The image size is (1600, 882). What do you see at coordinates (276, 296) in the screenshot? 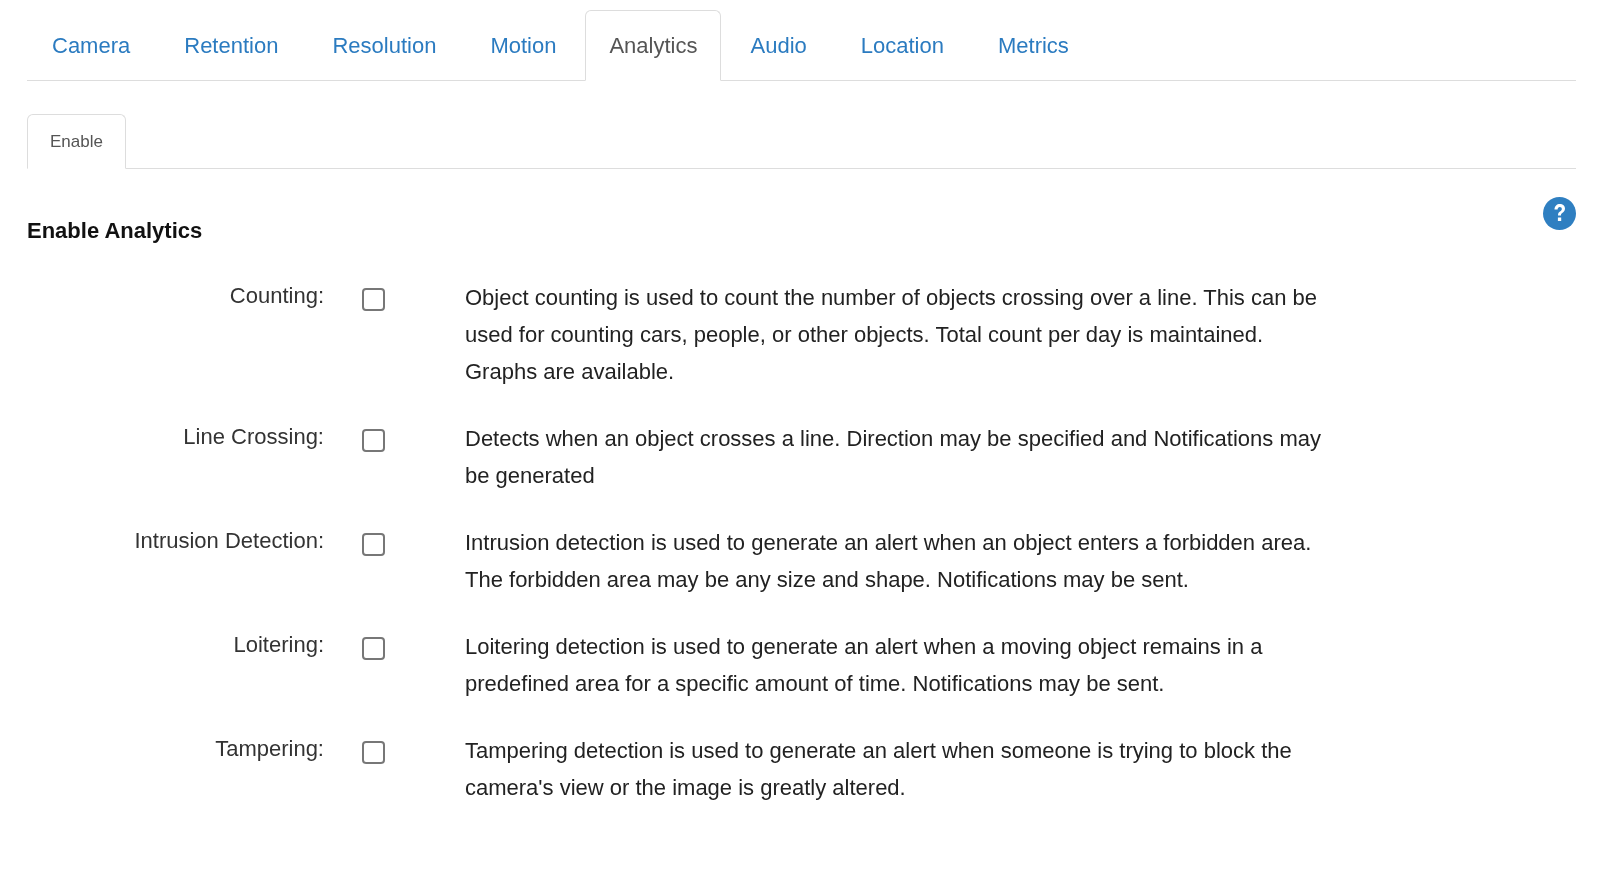
I see `option-label: Counting:` at bounding box center [276, 296].